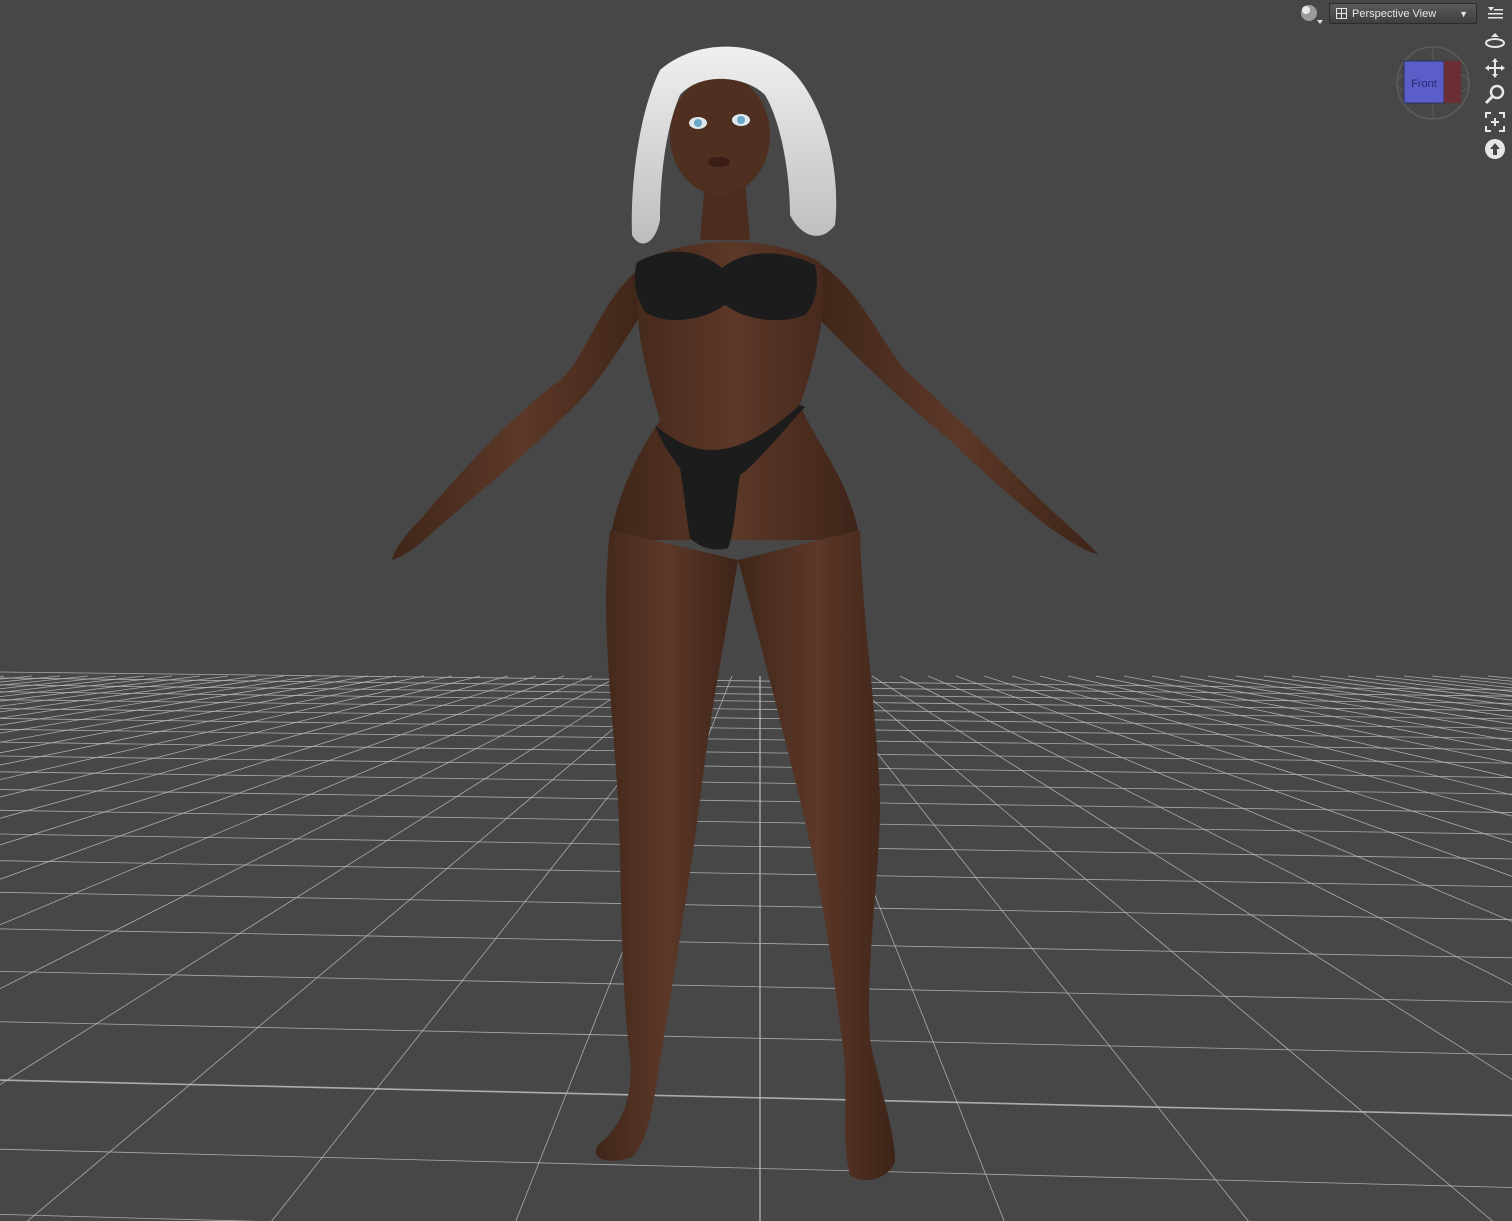 Image resolution: width=1512 pixels, height=1221 pixels. I want to click on viewport-menu-icon, so click(1495, 13).